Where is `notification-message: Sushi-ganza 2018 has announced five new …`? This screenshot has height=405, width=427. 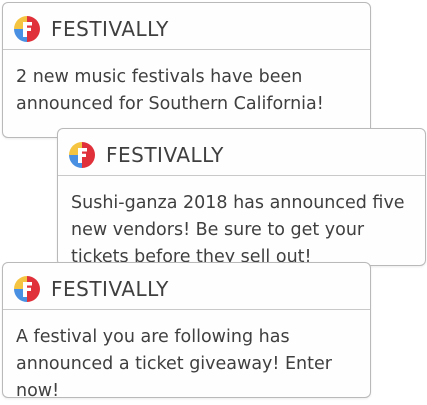 notification-message: Sushi-ganza 2018 has announced five new … is located at coordinates (238, 230).